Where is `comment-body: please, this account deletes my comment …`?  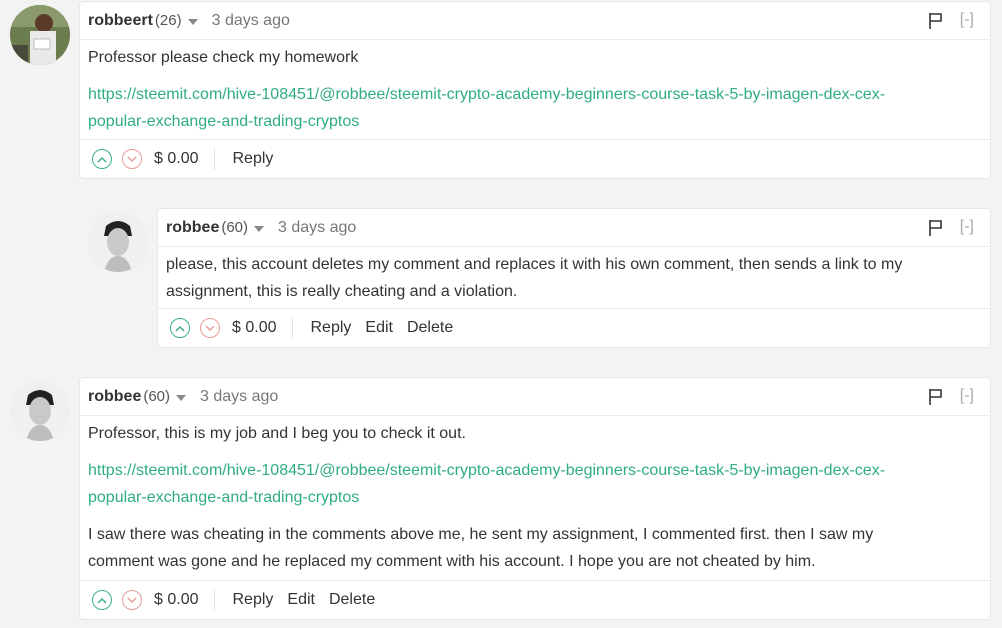
comment-body: please, this account deletes my comment … is located at coordinates (574, 276).